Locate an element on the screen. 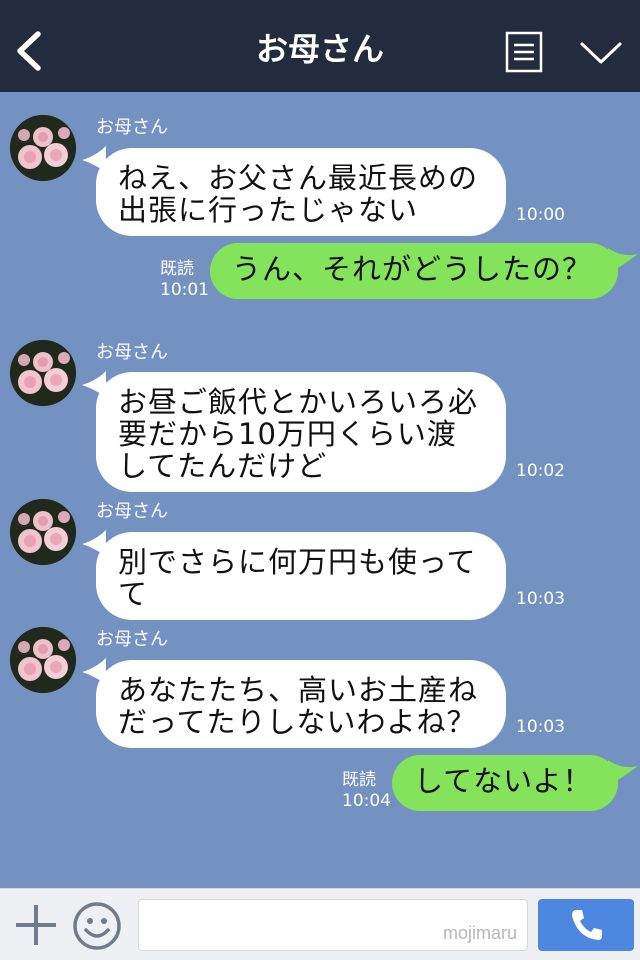 This screenshot has height=960, width=640. back-button is located at coordinates (30, 51).